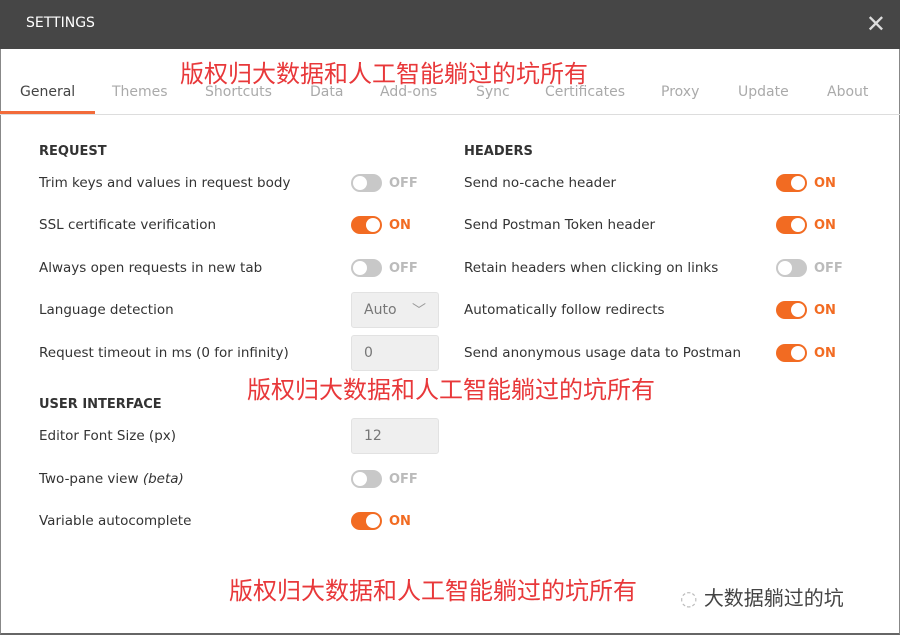 The width and height of the screenshot is (900, 635). I want to click on setting-label: Automatically follow redirects, so click(564, 310).